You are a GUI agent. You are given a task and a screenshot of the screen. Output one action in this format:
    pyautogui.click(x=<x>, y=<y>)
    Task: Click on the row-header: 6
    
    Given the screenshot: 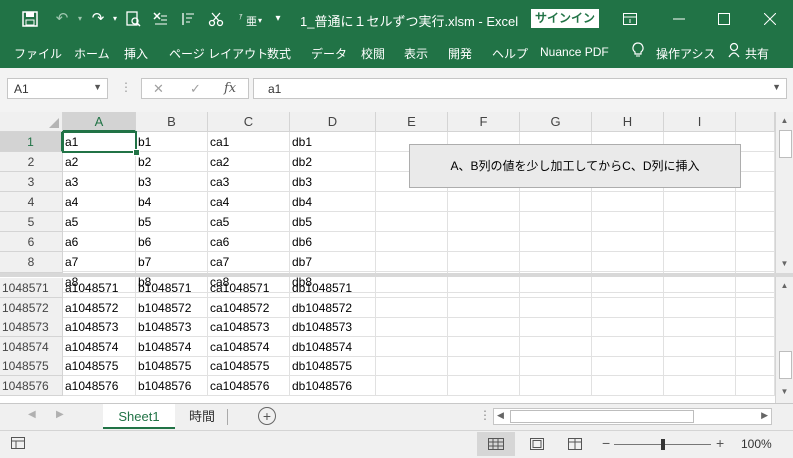 What is the action you would take?
    pyautogui.click(x=31, y=242)
    